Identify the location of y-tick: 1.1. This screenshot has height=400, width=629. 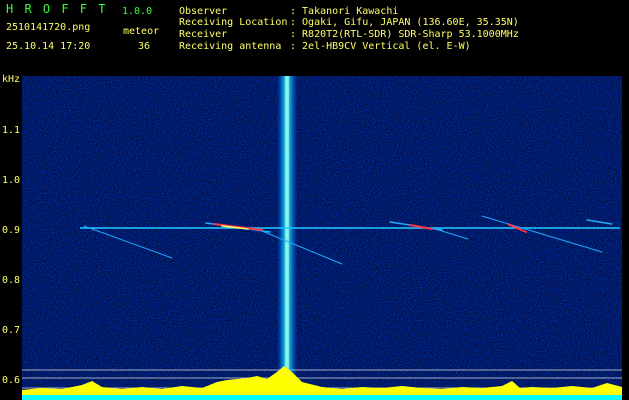
(11, 130).